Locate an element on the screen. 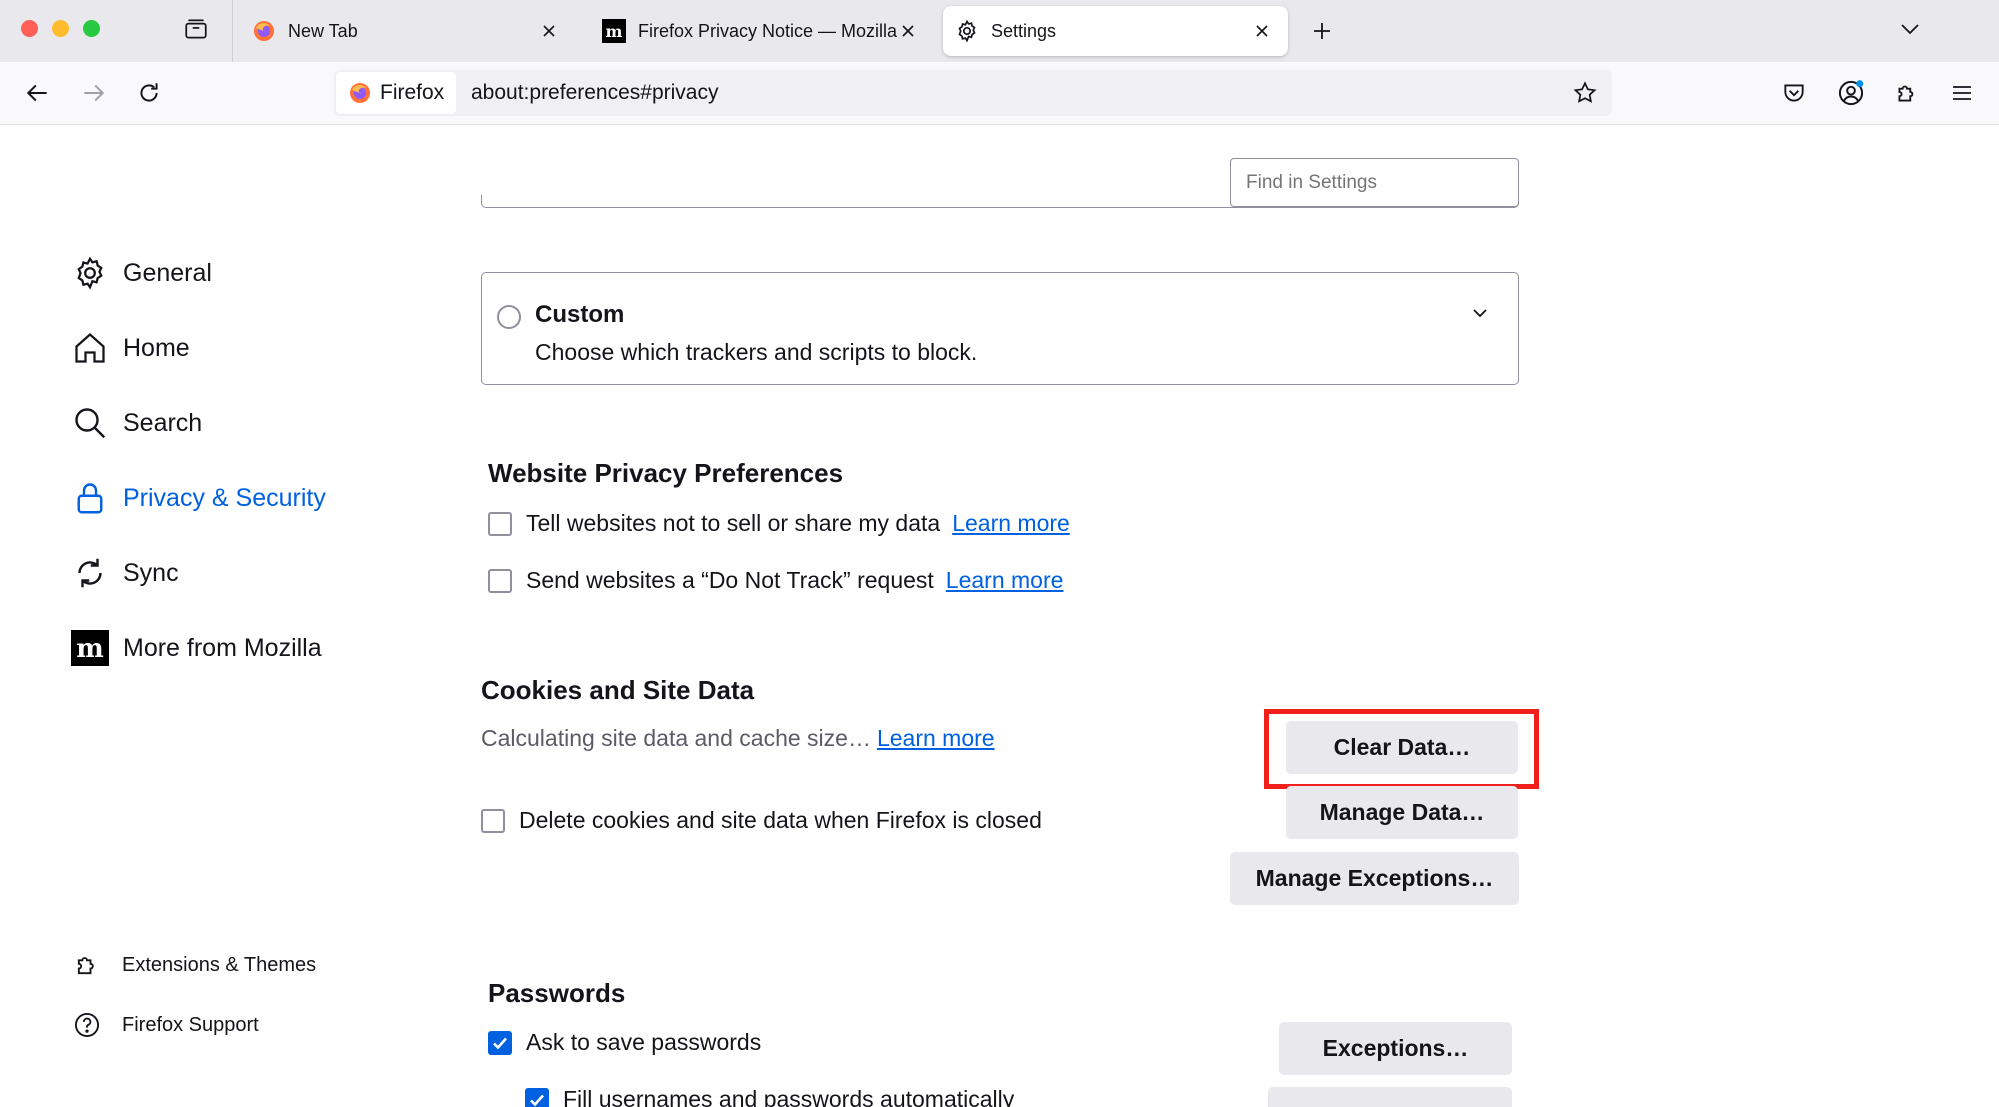  dnt-label: Send websites a “Do Not Track” request is located at coordinates (730, 580).